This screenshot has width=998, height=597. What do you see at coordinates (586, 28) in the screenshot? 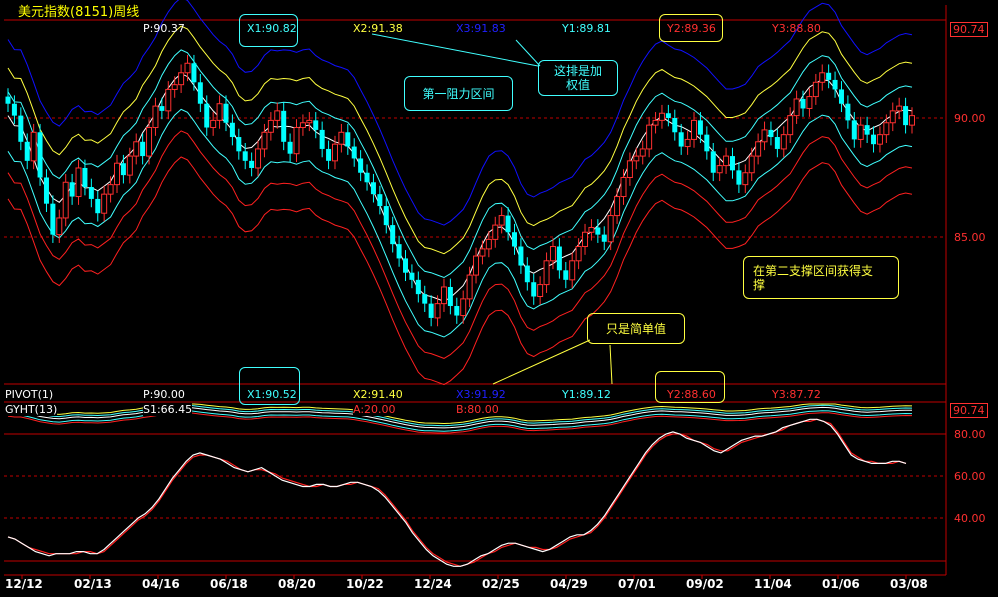
I see `header-y1: Y1:89.81` at bounding box center [586, 28].